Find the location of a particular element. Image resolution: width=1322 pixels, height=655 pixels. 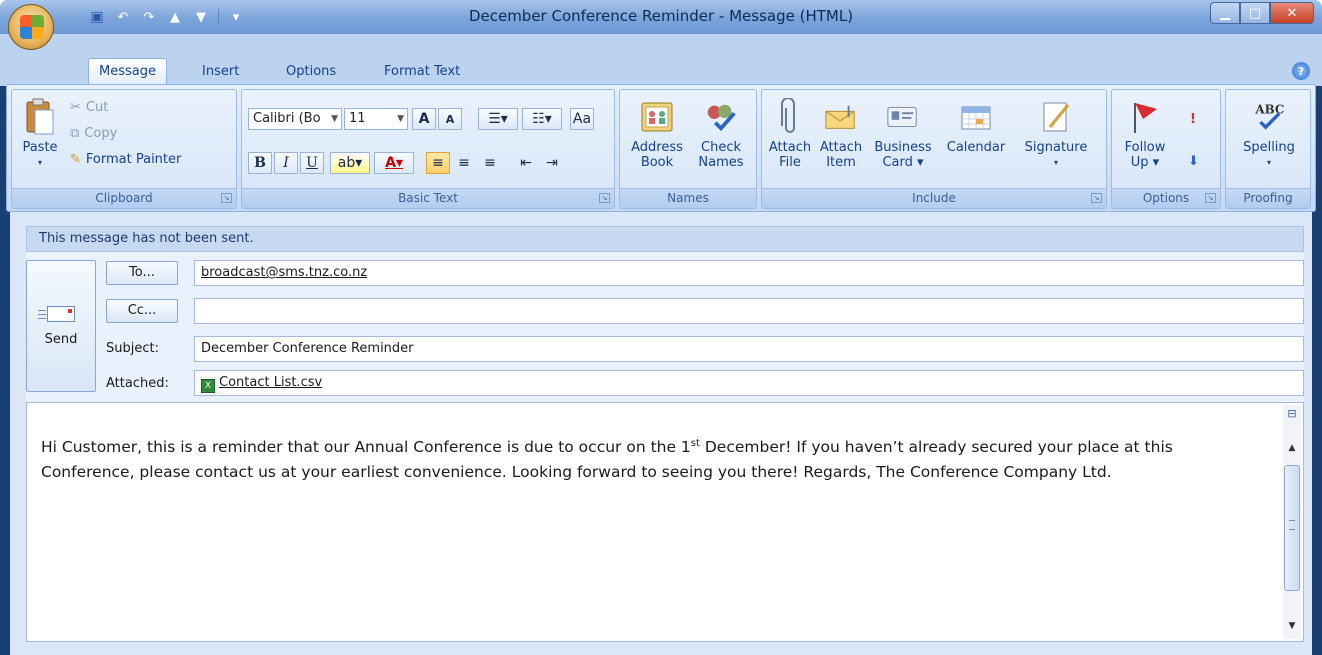

check-names-icon is located at coordinates (721, 117).